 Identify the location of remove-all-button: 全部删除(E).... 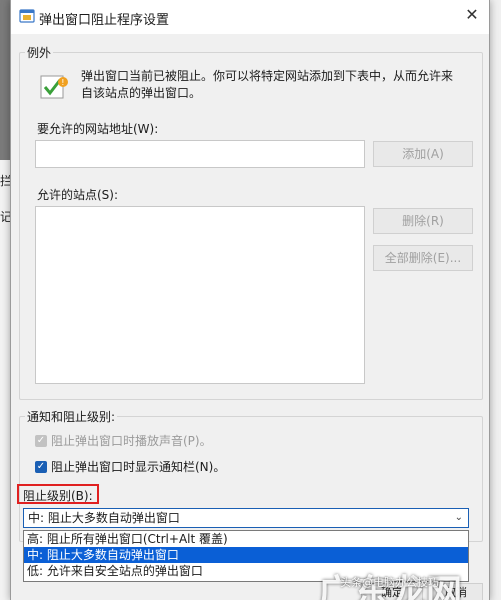
(423, 258).